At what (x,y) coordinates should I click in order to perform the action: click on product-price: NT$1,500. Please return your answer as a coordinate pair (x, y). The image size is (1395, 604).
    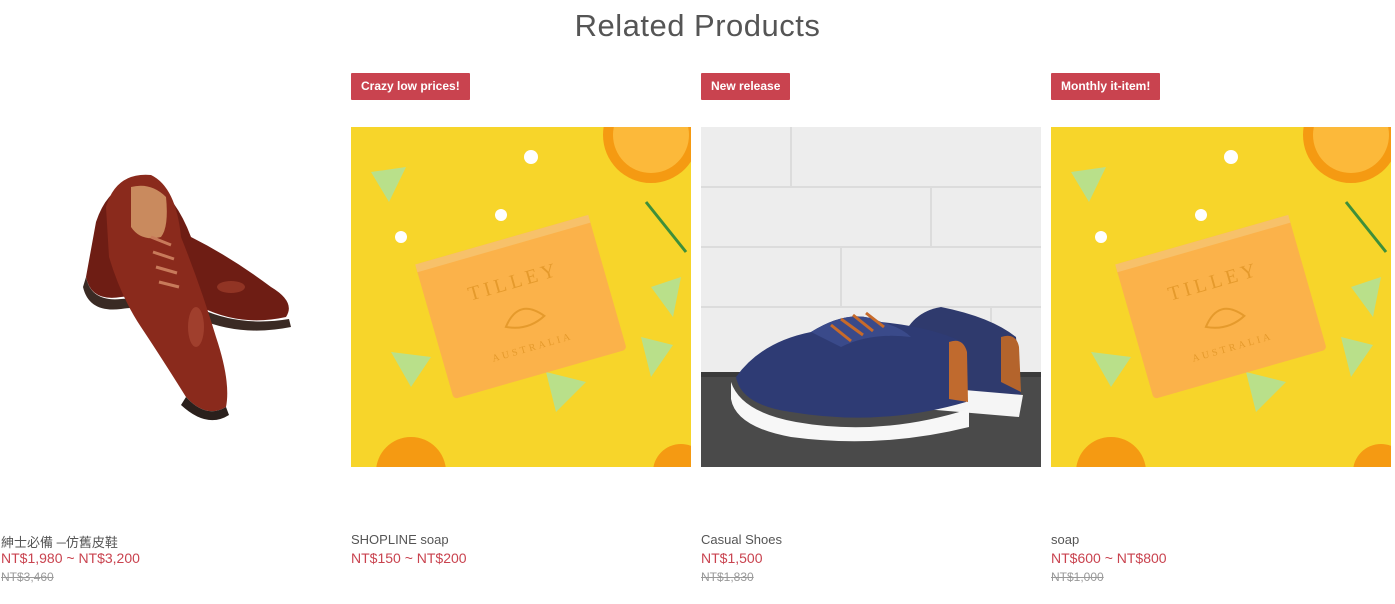
    Looking at the image, I should click on (732, 558).